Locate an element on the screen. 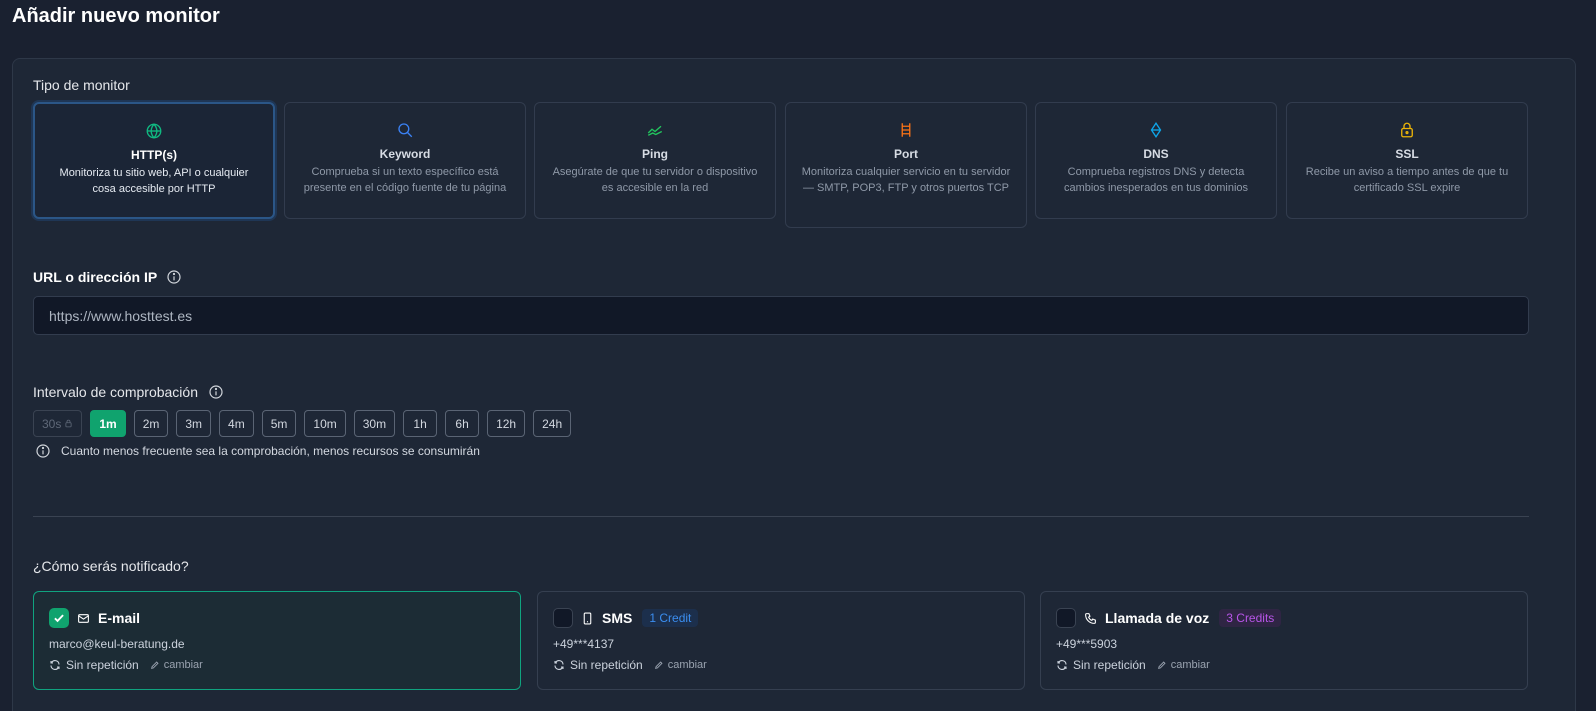 The height and width of the screenshot is (711, 1596). interval-option-label: 30m is located at coordinates (374, 423).